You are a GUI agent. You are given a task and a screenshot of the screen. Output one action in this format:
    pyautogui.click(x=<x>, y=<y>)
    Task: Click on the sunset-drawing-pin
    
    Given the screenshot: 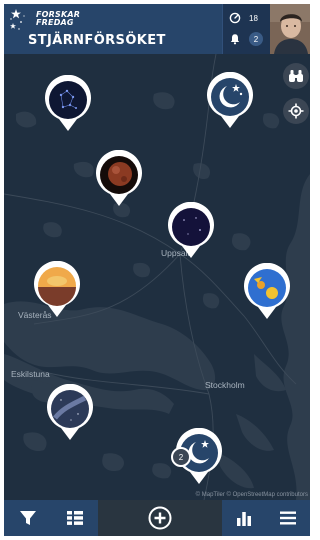 What is the action you would take?
    pyautogui.click(x=57, y=289)
    